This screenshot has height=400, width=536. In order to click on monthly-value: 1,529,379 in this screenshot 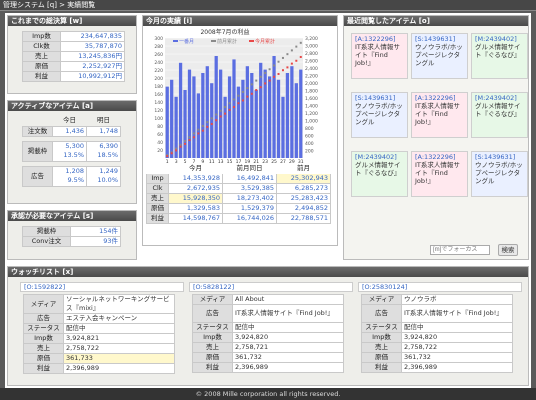, I will do `click(249, 208)`.